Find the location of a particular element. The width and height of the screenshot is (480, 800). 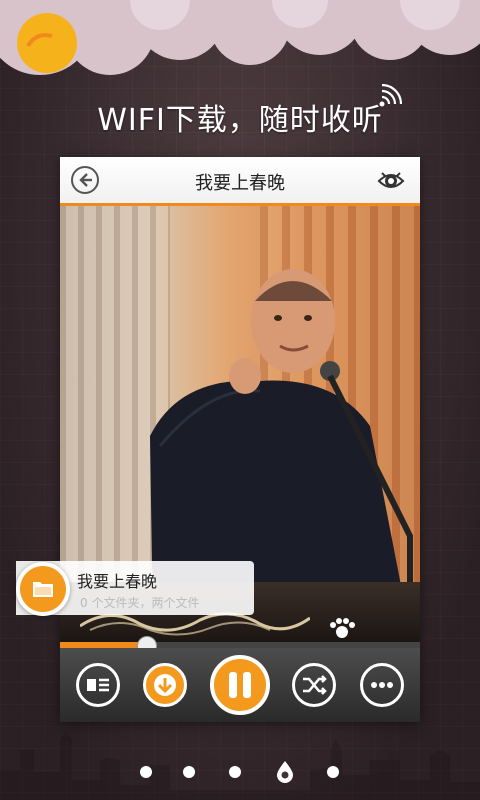

pause-button is located at coordinates (240, 685).